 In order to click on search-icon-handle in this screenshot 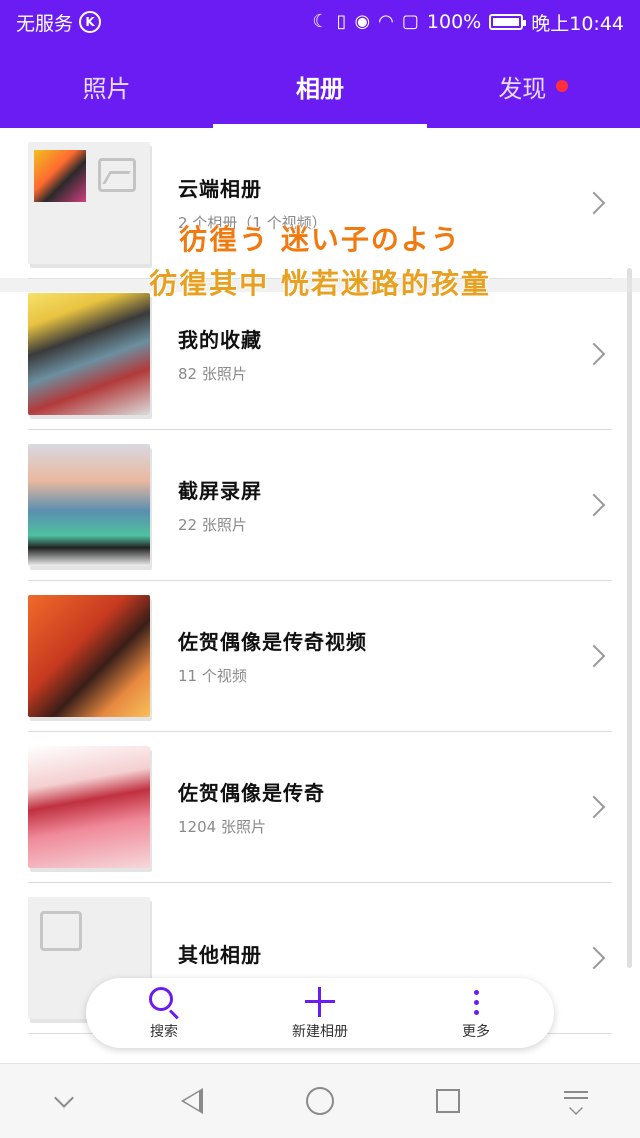, I will do `click(173, 1014)`.